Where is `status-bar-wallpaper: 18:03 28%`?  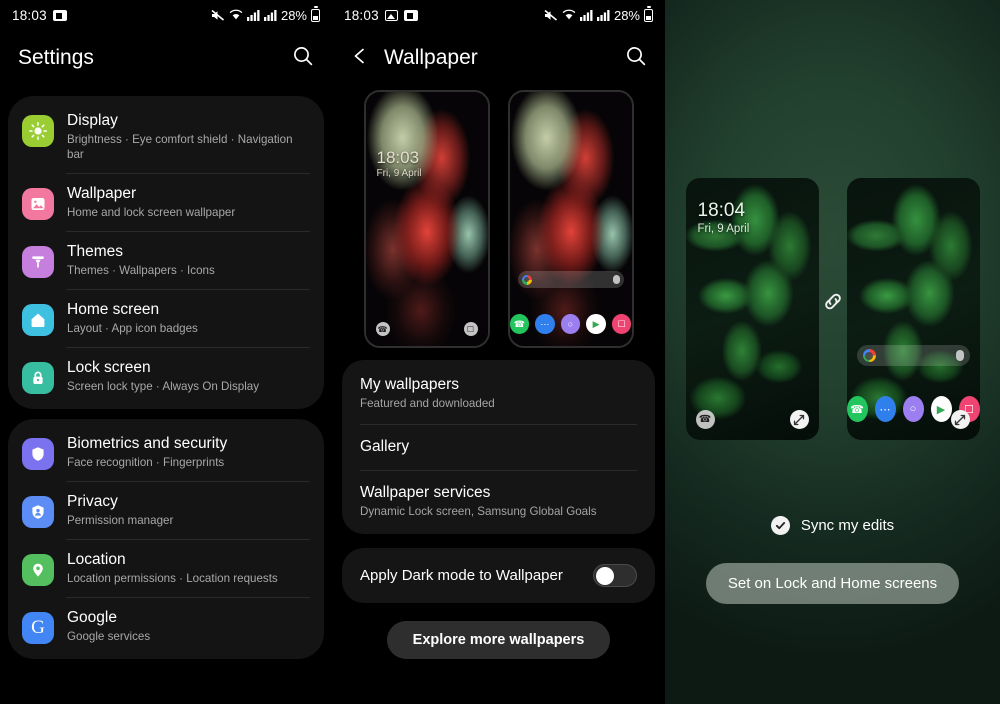
status-bar-wallpaper: 18:03 28% is located at coordinates (498, 15).